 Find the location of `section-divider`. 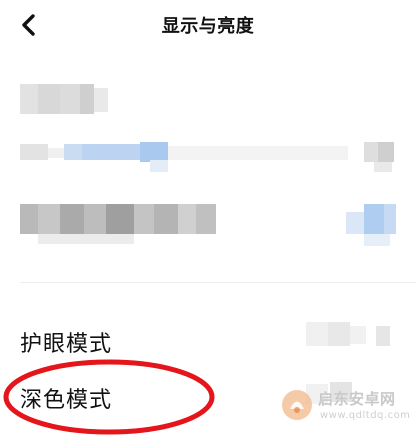

section-divider is located at coordinates (218, 282).